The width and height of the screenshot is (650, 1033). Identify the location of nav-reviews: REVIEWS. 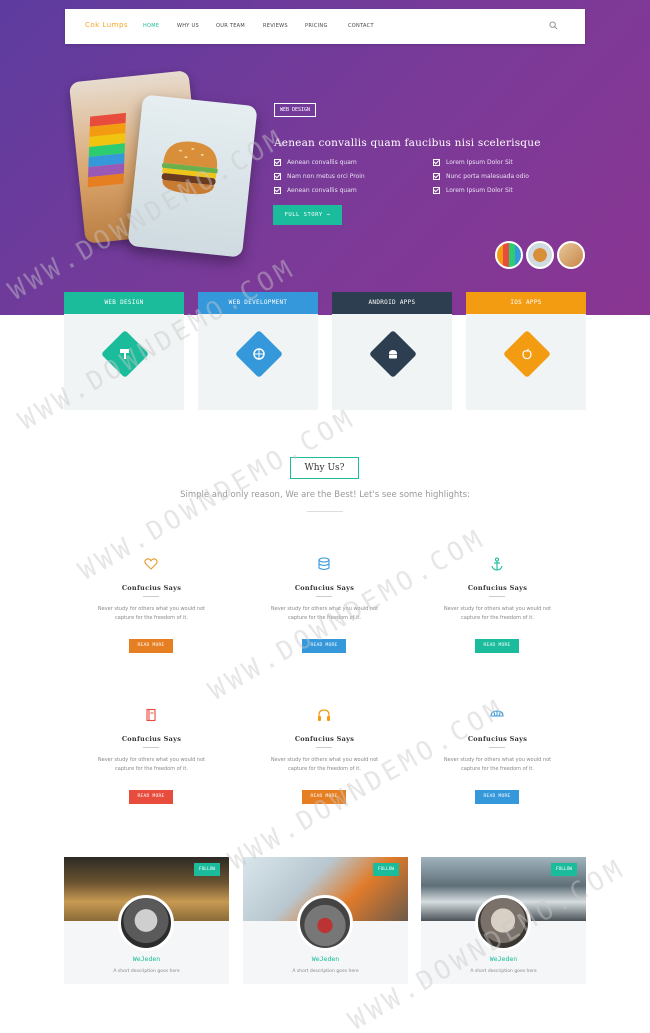
(275, 26).